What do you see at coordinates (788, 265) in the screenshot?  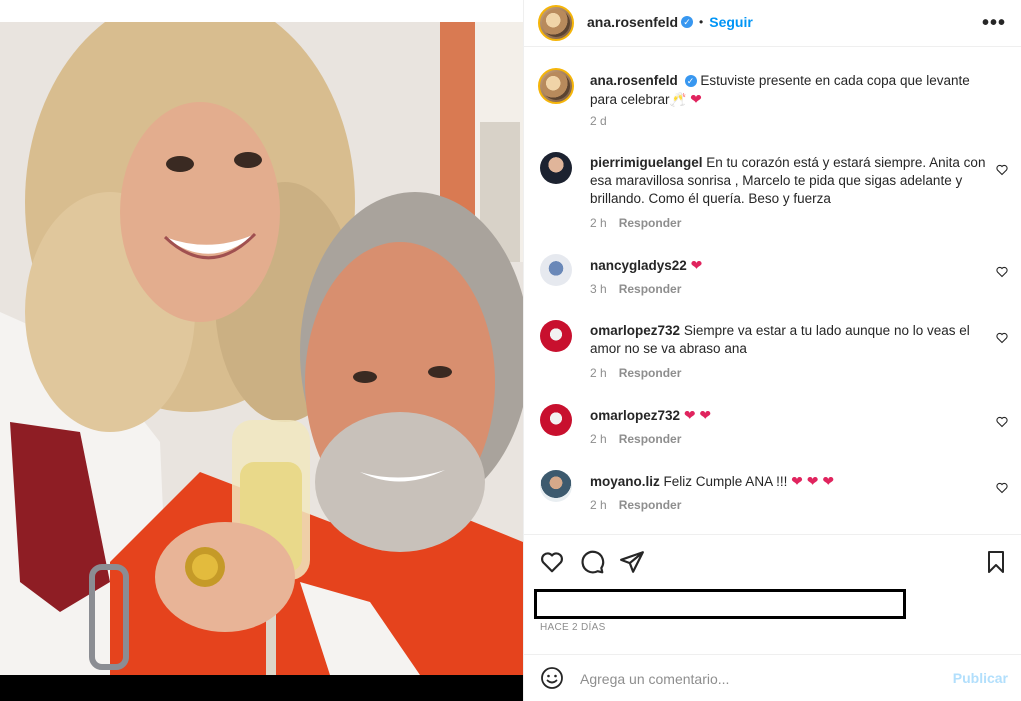 I see `comment-body: nancygladys22 ❤` at bounding box center [788, 265].